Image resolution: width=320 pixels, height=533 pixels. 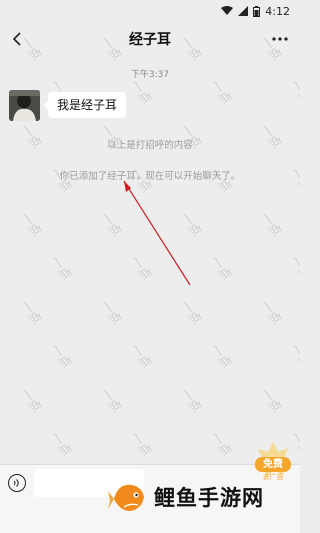 I want to click on voice-icon, so click(x=16, y=483).